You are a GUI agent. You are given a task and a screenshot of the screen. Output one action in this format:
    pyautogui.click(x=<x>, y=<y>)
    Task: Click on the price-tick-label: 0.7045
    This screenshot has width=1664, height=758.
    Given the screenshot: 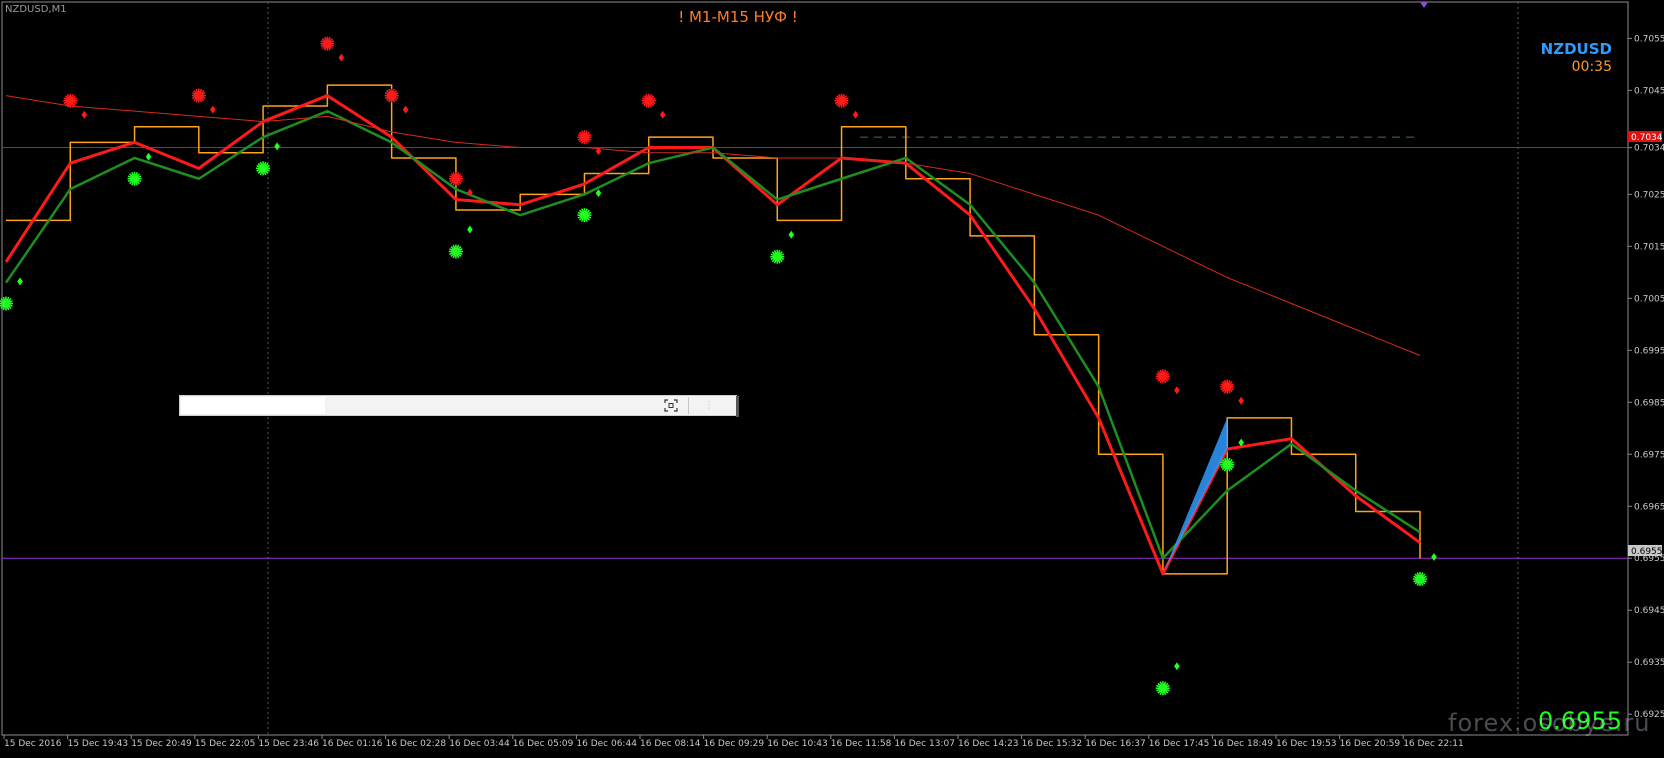 What is the action you would take?
    pyautogui.click(x=1649, y=91)
    